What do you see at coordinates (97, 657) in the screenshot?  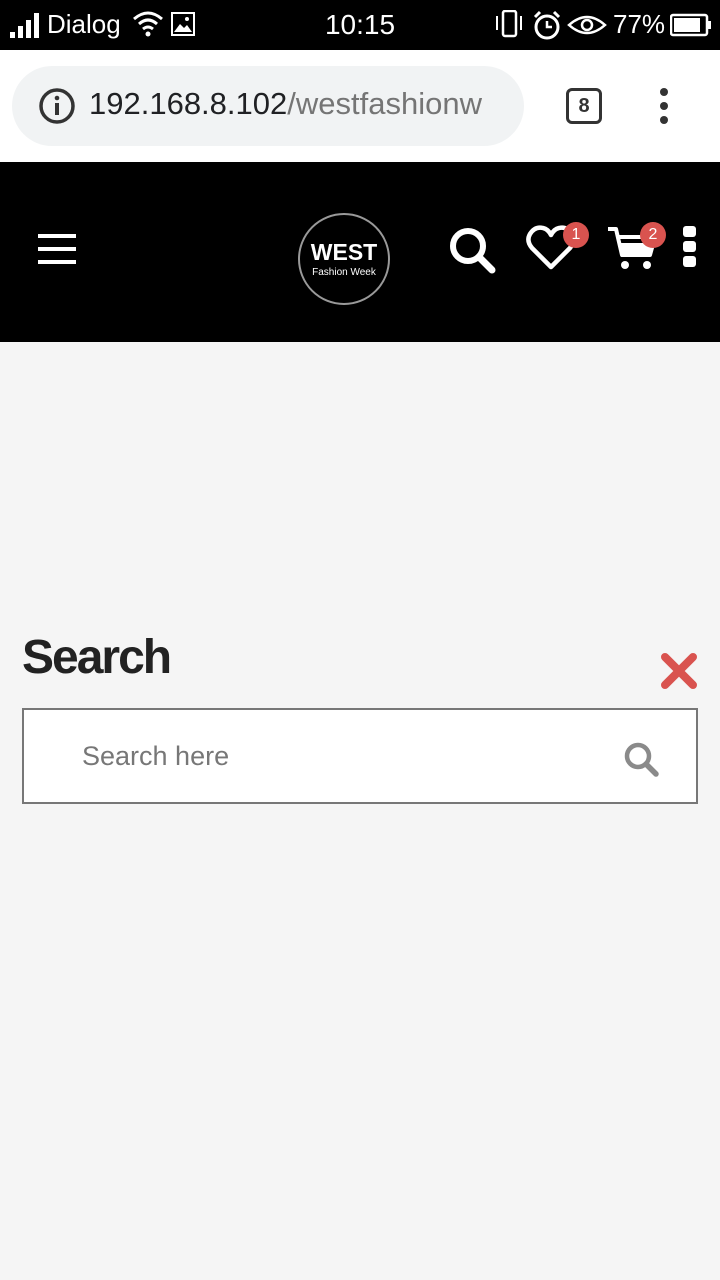 I see `search-panel-title: Search` at bounding box center [97, 657].